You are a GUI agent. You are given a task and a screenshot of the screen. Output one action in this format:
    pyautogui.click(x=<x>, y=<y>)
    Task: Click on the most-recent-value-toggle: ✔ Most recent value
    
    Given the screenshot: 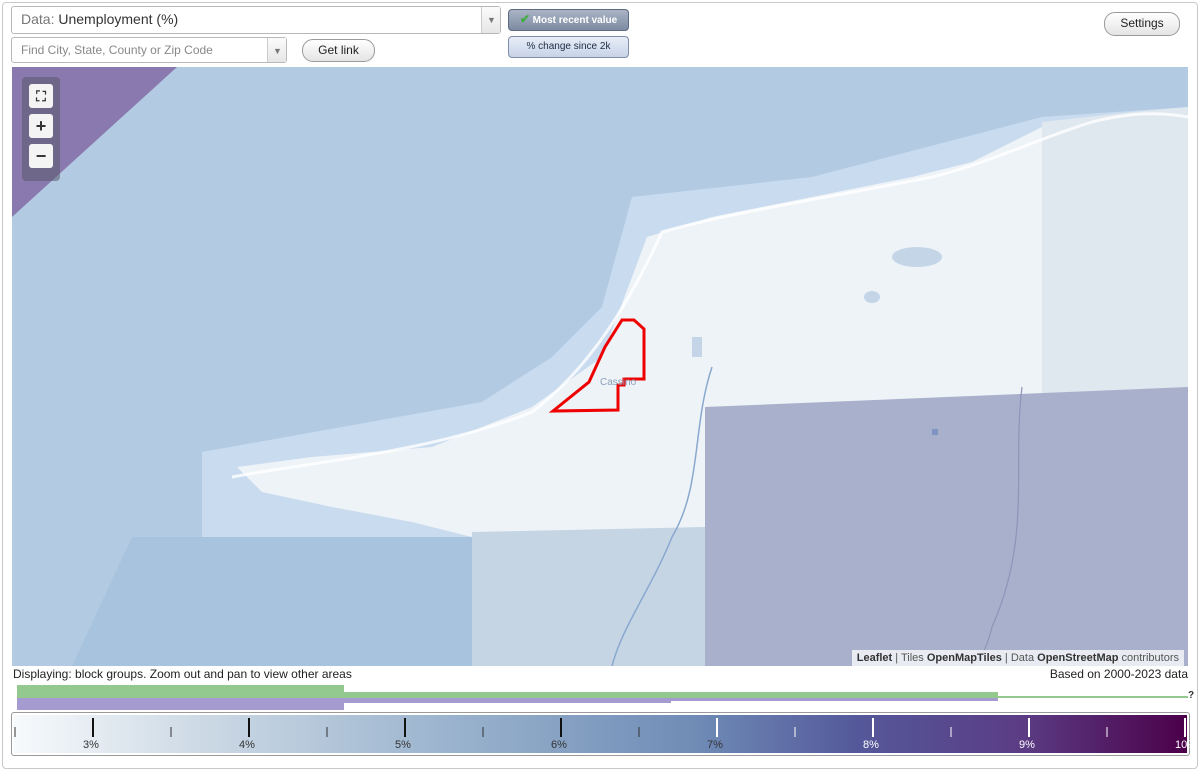 What is the action you would take?
    pyautogui.click(x=568, y=20)
    